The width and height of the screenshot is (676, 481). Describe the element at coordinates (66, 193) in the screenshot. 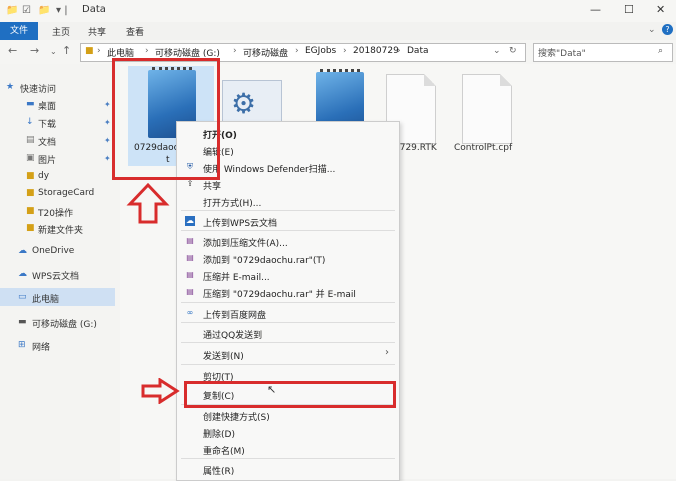

I see `nav-storagecard: StorageCard` at that location.